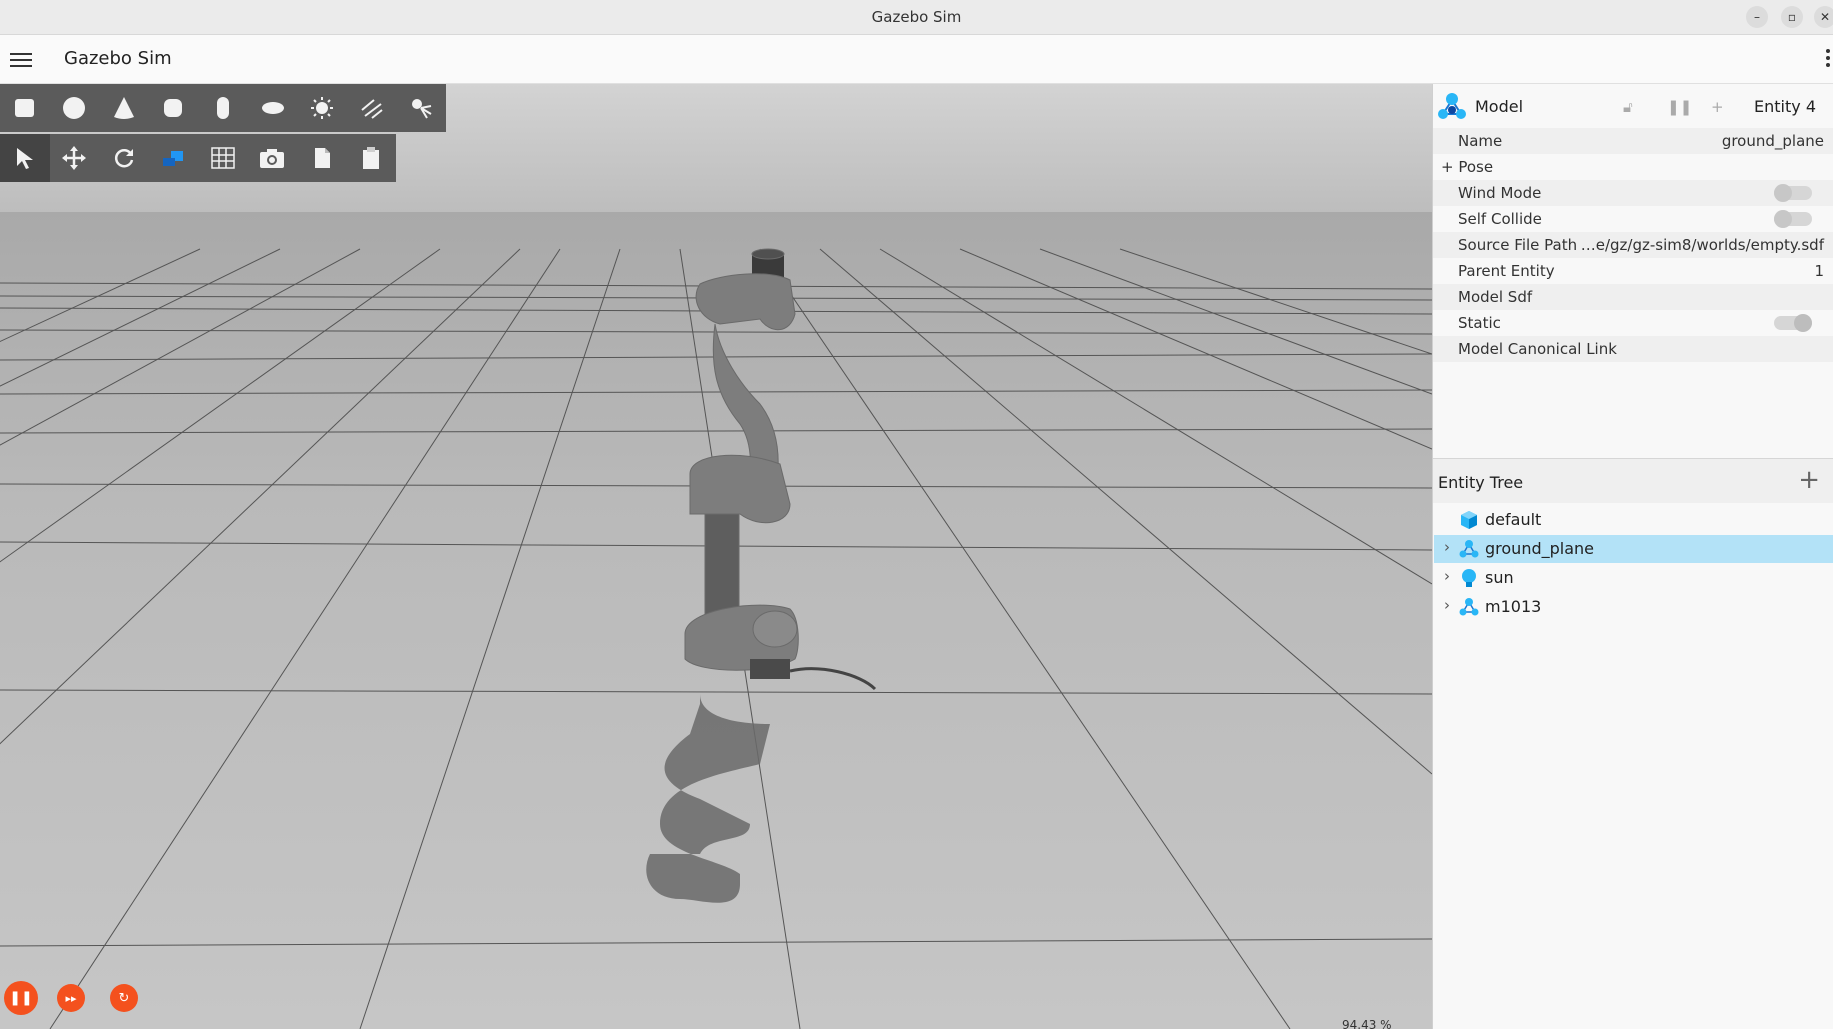 This screenshot has width=1833, height=1029. What do you see at coordinates (1495, 297) in the screenshot?
I see `prop-key: Model Sdf` at bounding box center [1495, 297].